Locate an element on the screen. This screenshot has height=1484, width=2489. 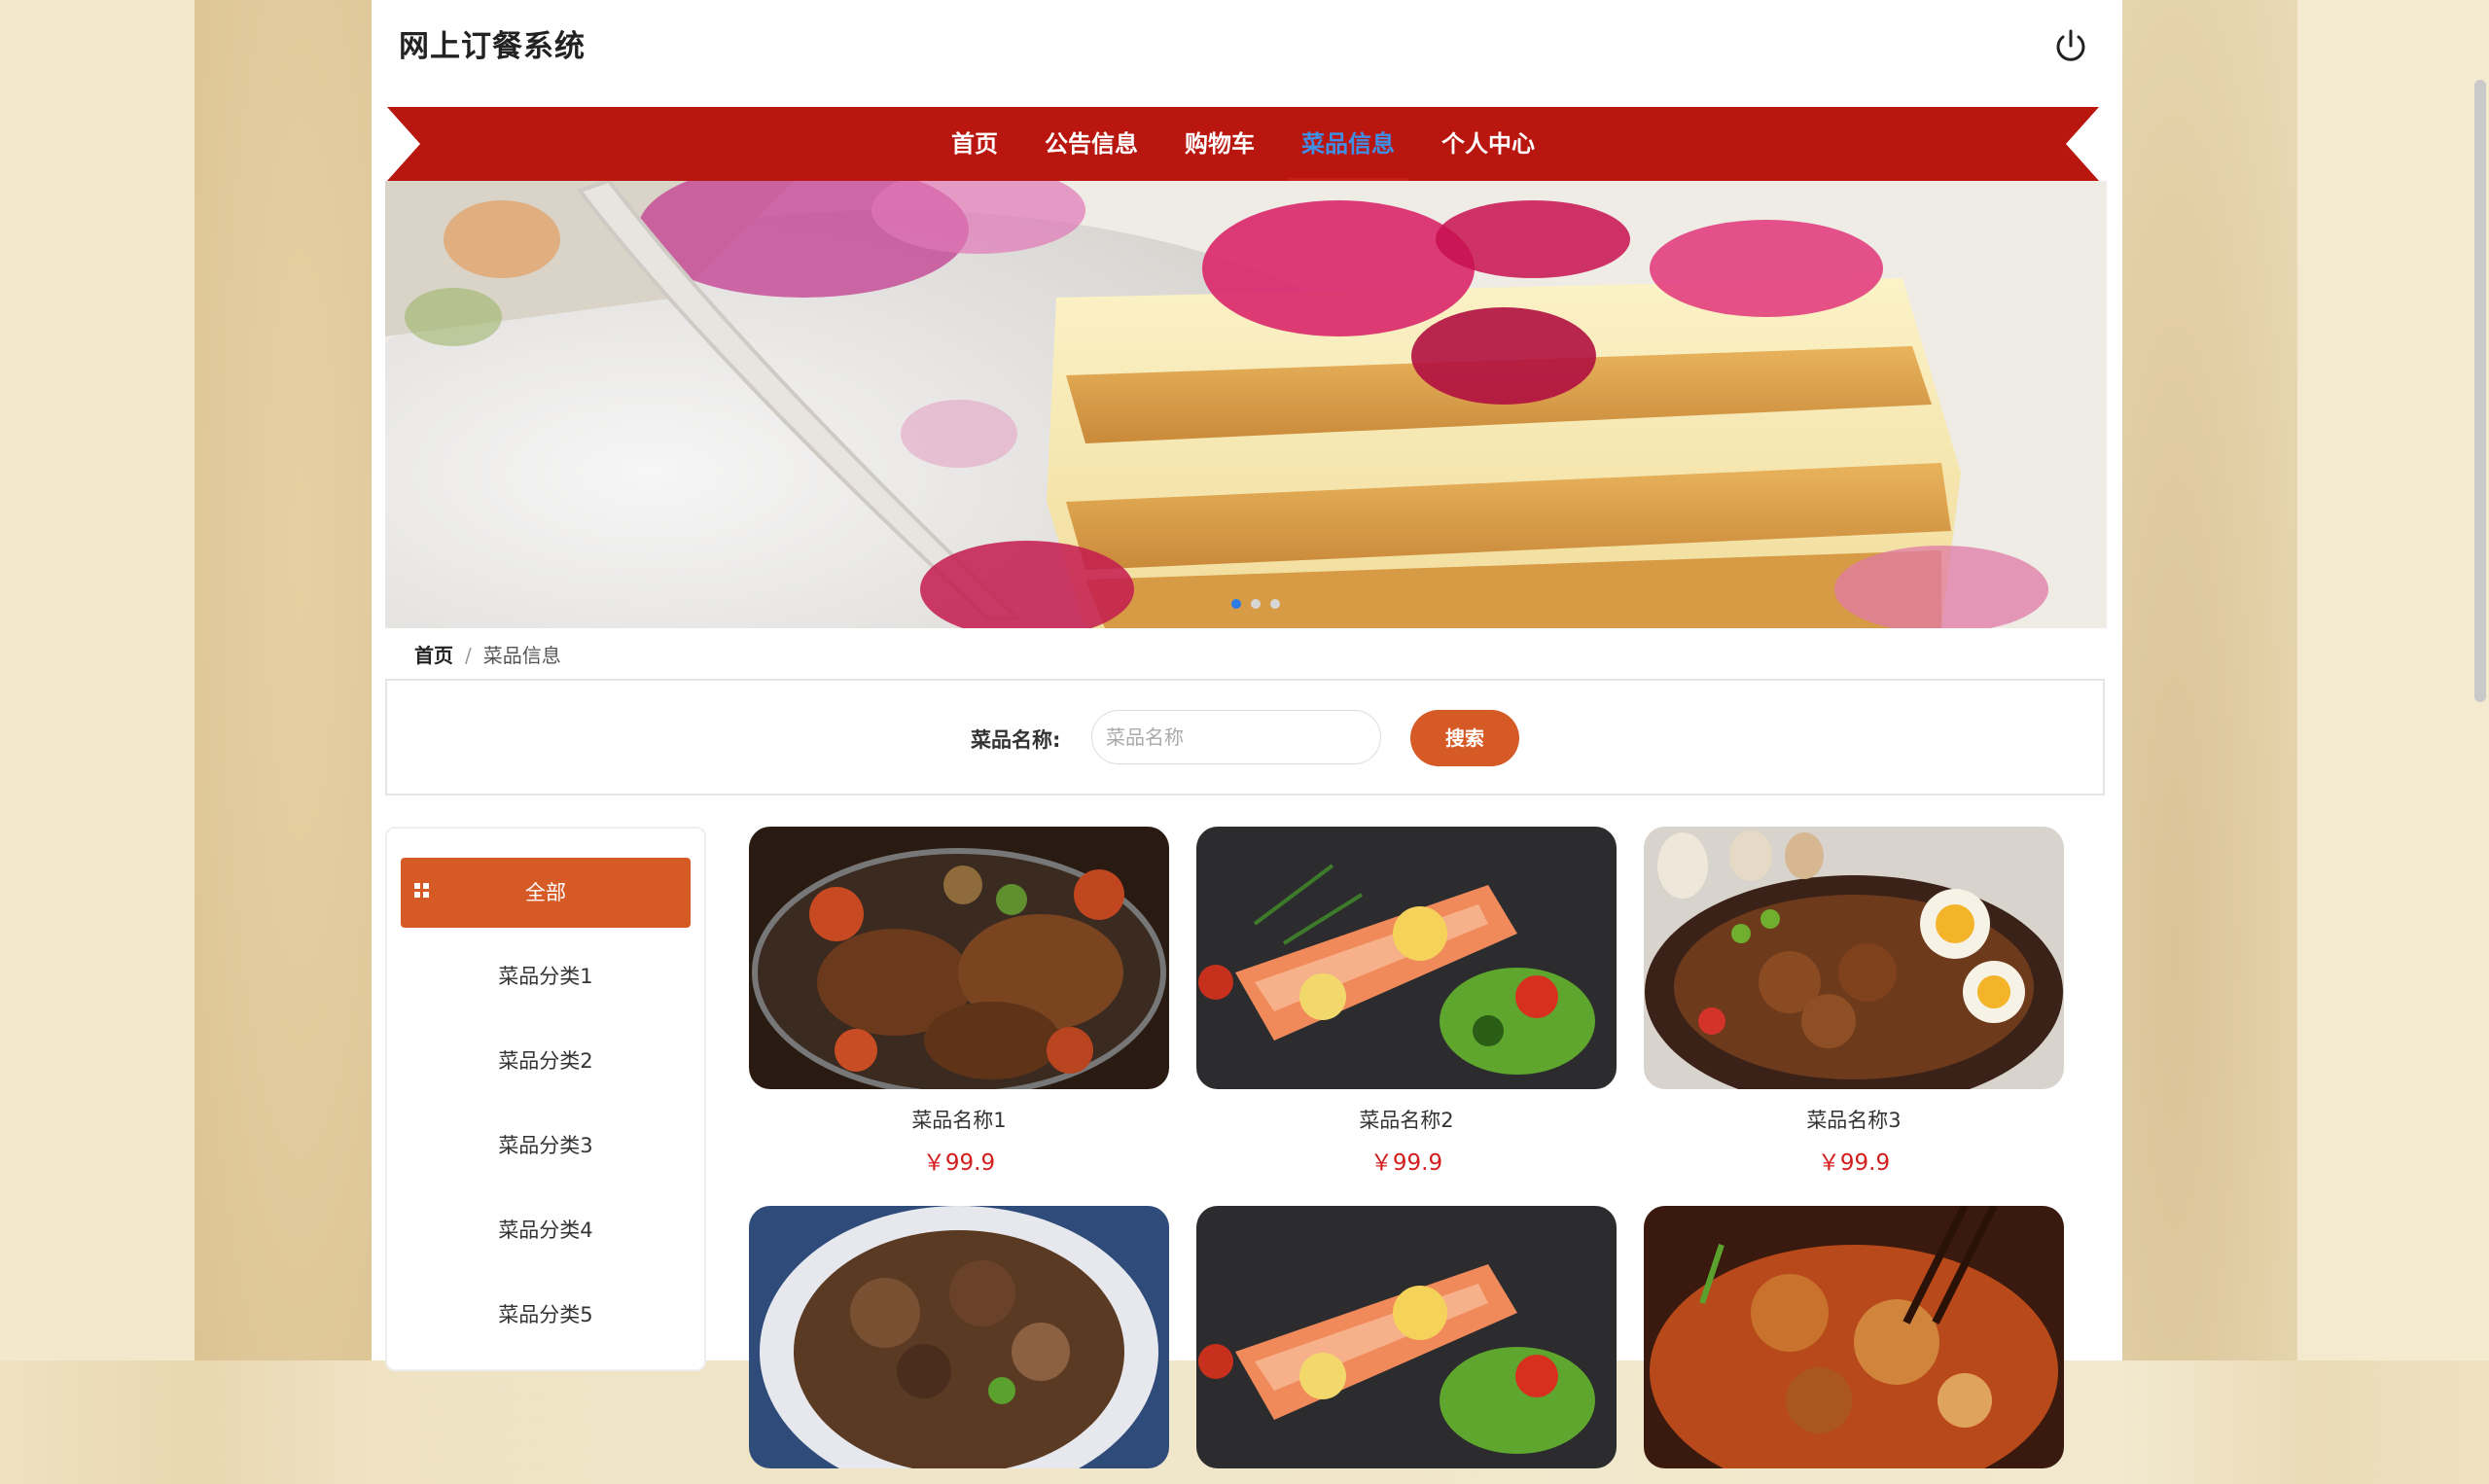
nav-announcements: 公告信息 is located at coordinates (1091, 144).